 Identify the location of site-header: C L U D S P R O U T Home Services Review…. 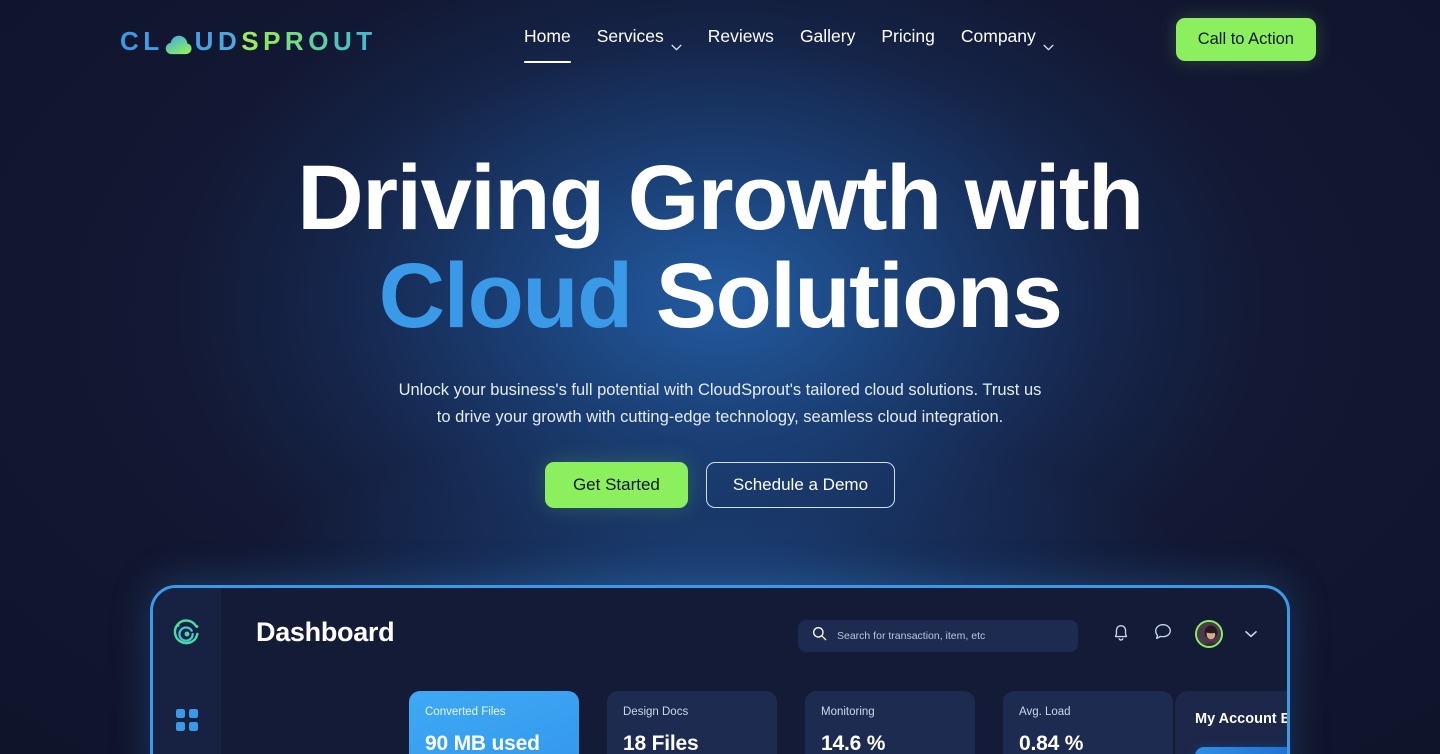
(720, 40).